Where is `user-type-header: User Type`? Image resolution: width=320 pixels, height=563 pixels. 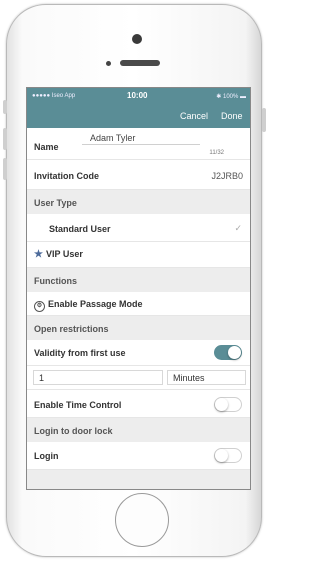
user-type-header: User Type is located at coordinates (138, 202).